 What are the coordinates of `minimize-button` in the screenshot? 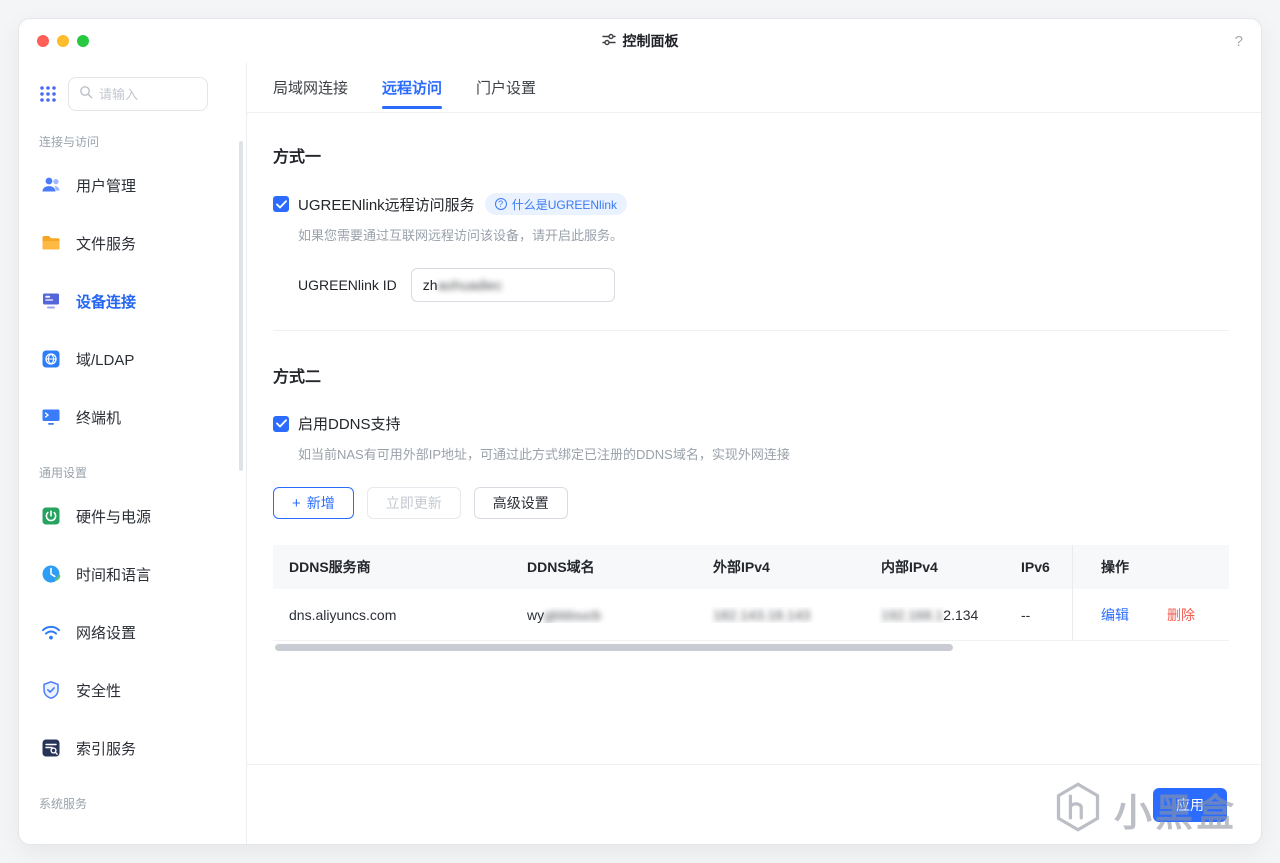 It's located at (63, 41).